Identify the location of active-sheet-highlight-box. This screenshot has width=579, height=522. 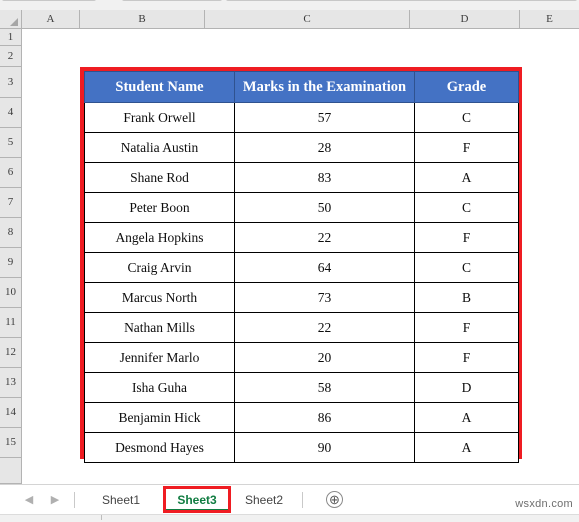
(197, 499).